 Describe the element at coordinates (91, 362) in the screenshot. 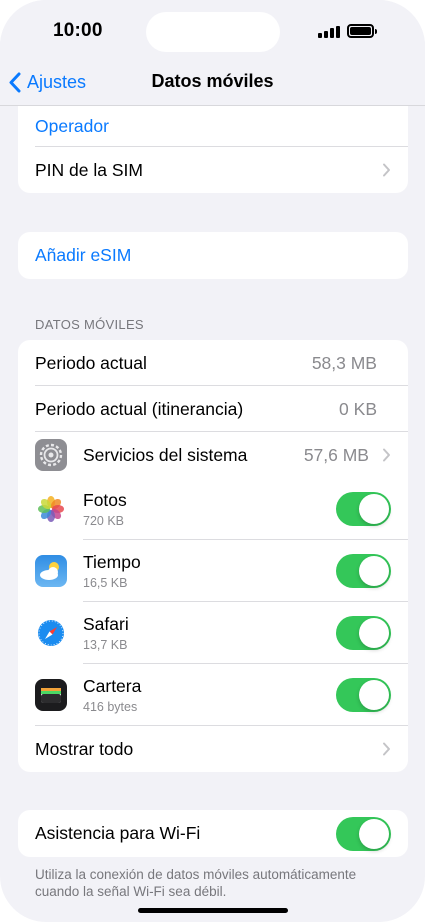

I see `current-period-label: Periodo actual` at that location.